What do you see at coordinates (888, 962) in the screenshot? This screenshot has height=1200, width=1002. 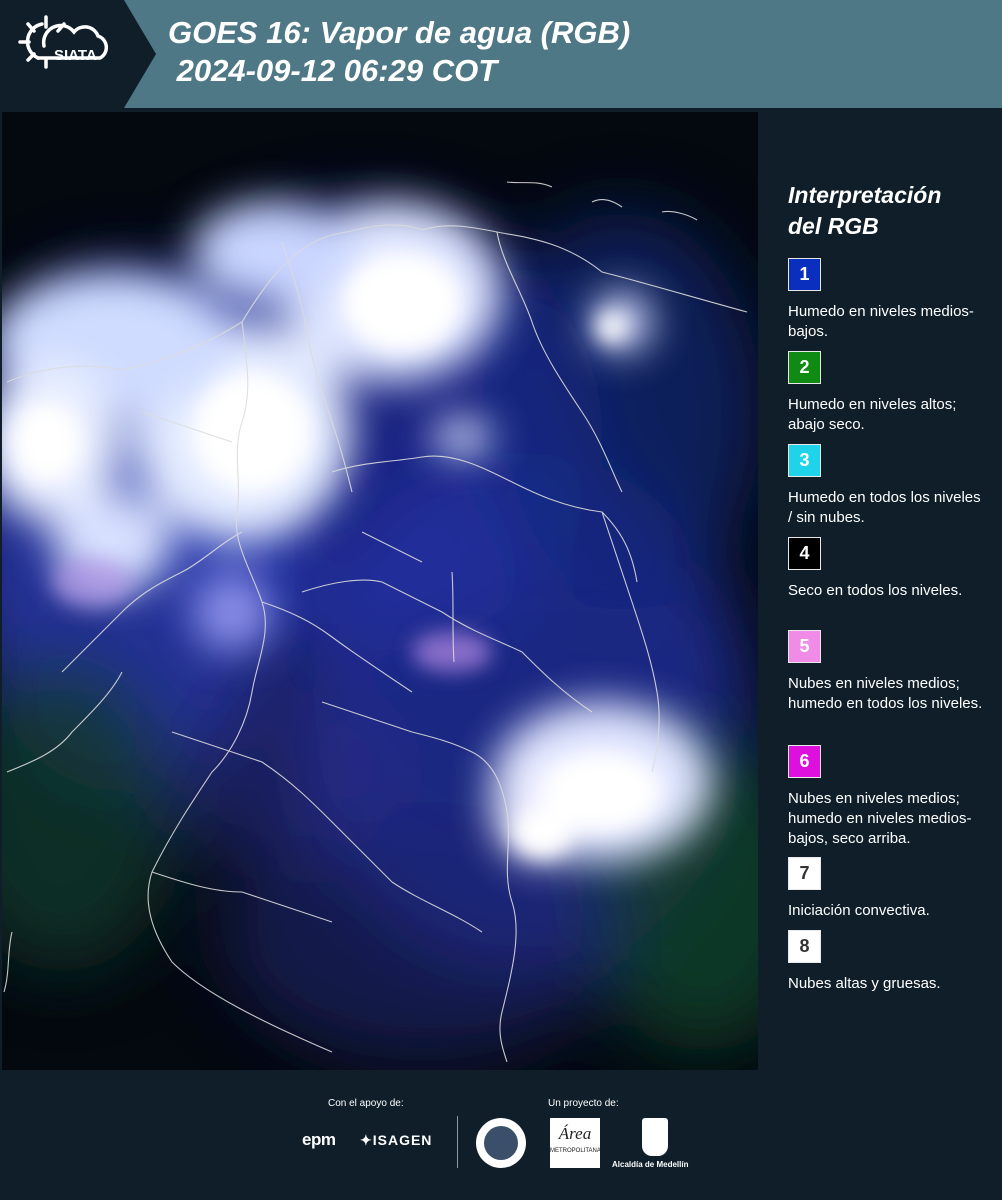 I see `legend-item: 8 Nubes altas y gruesas.` at bounding box center [888, 962].